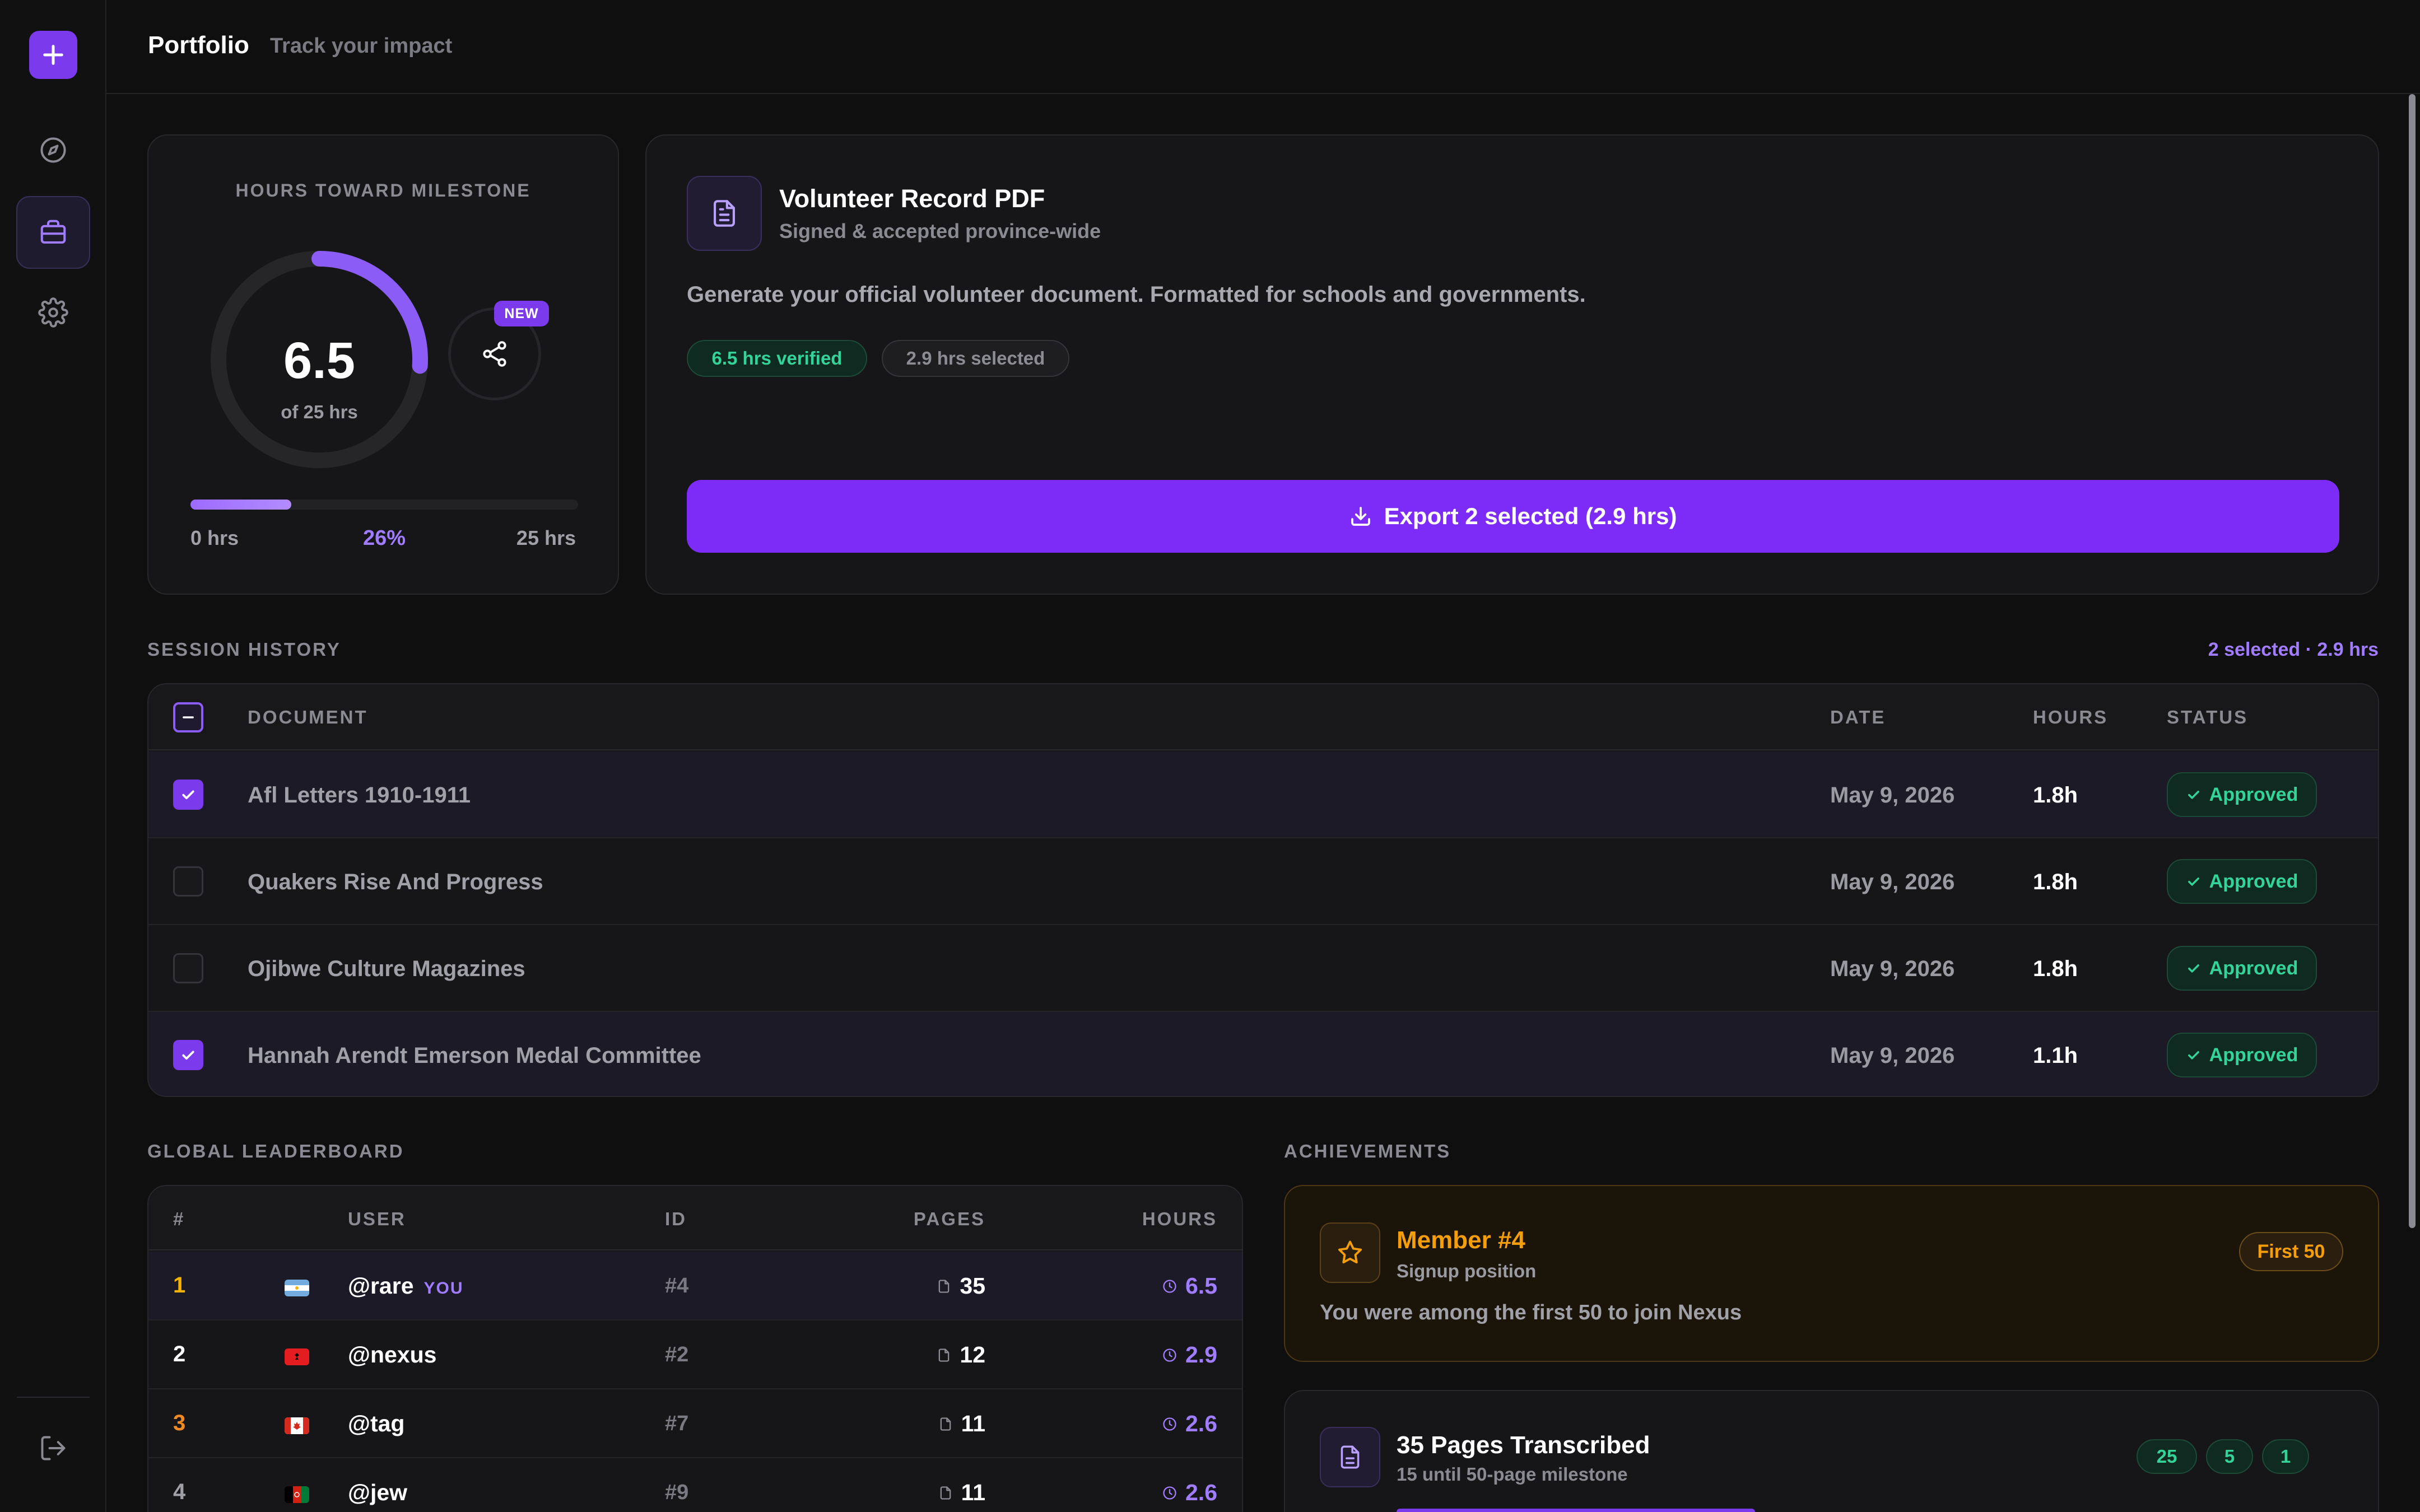 The height and width of the screenshot is (1512, 2420). Describe the element at coordinates (53, 756) in the screenshot. I see `sidebar` at that location.